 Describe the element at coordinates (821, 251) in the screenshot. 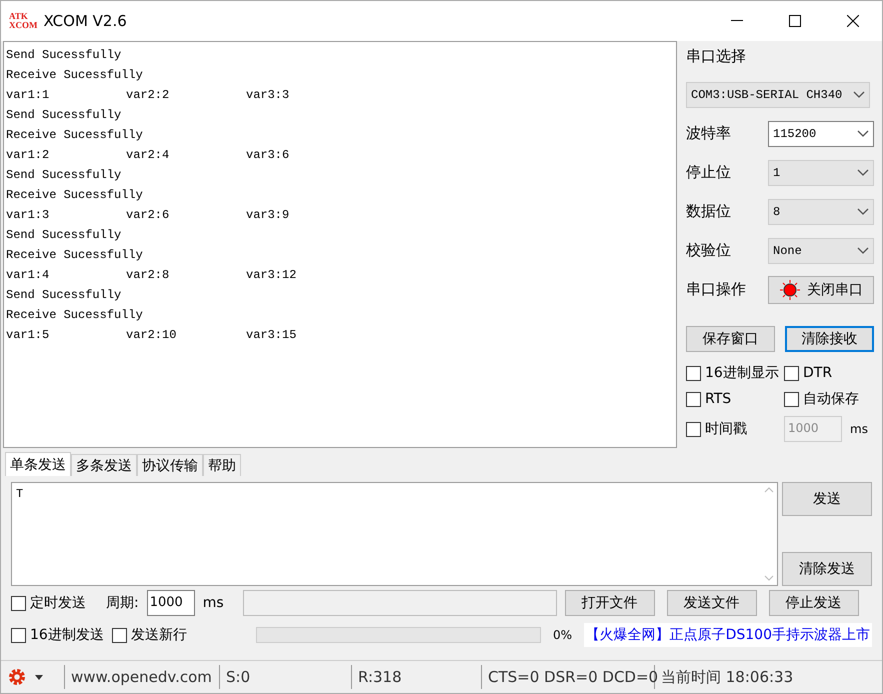

I see `setting-select: None` at that location.